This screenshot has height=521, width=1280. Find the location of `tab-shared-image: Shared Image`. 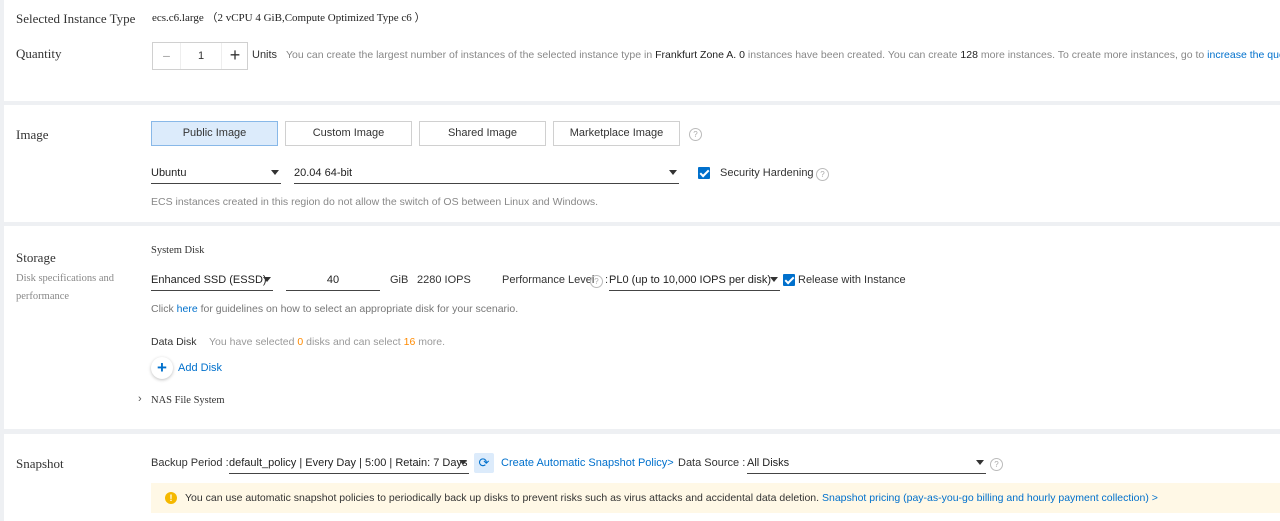

tab-shared-image: Shared Image is located at coordinates (482, 133).